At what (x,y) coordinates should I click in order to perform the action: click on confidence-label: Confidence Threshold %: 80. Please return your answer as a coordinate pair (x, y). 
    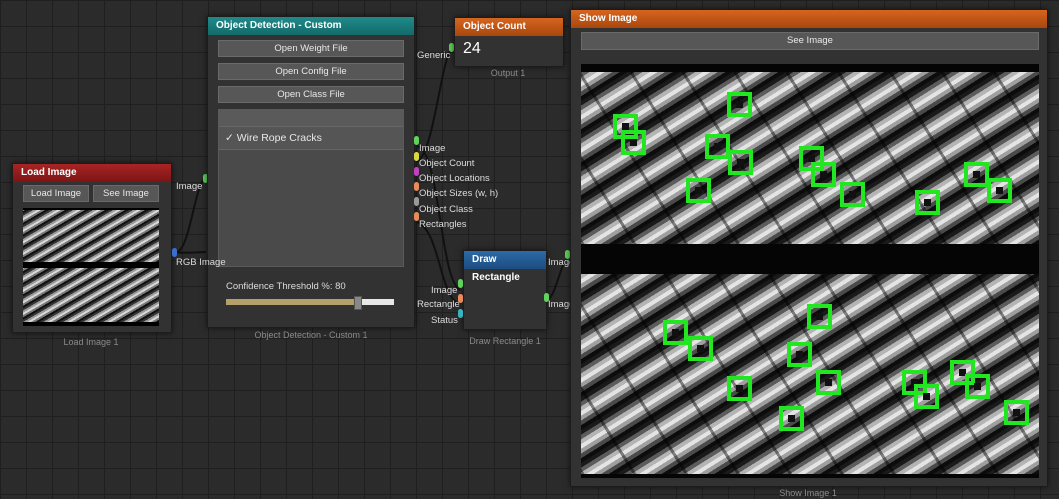
    Looking at the image, I should click on (286, 286).